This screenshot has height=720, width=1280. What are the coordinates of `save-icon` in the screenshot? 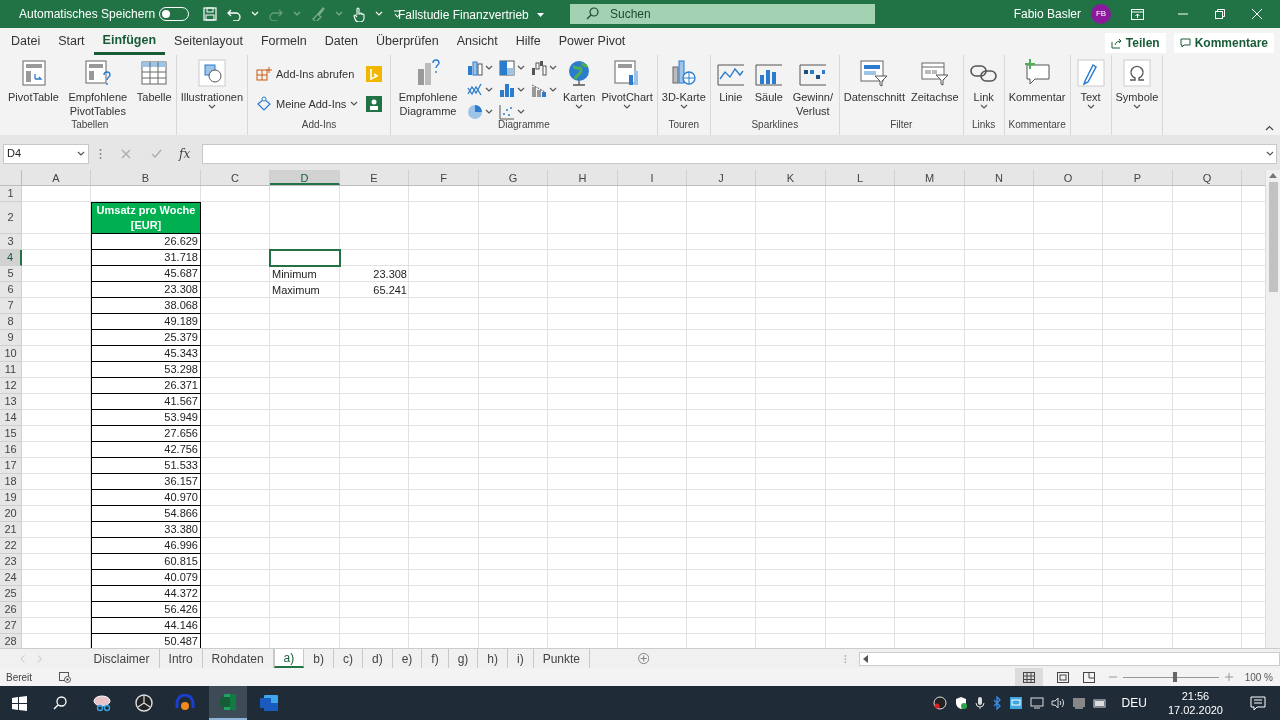 It's located at (210, 14).